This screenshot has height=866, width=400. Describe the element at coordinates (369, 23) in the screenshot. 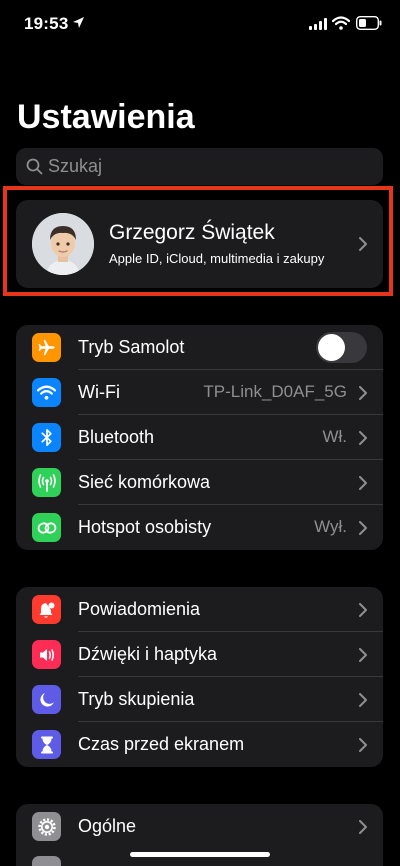

I see `battery-icon` at that location.